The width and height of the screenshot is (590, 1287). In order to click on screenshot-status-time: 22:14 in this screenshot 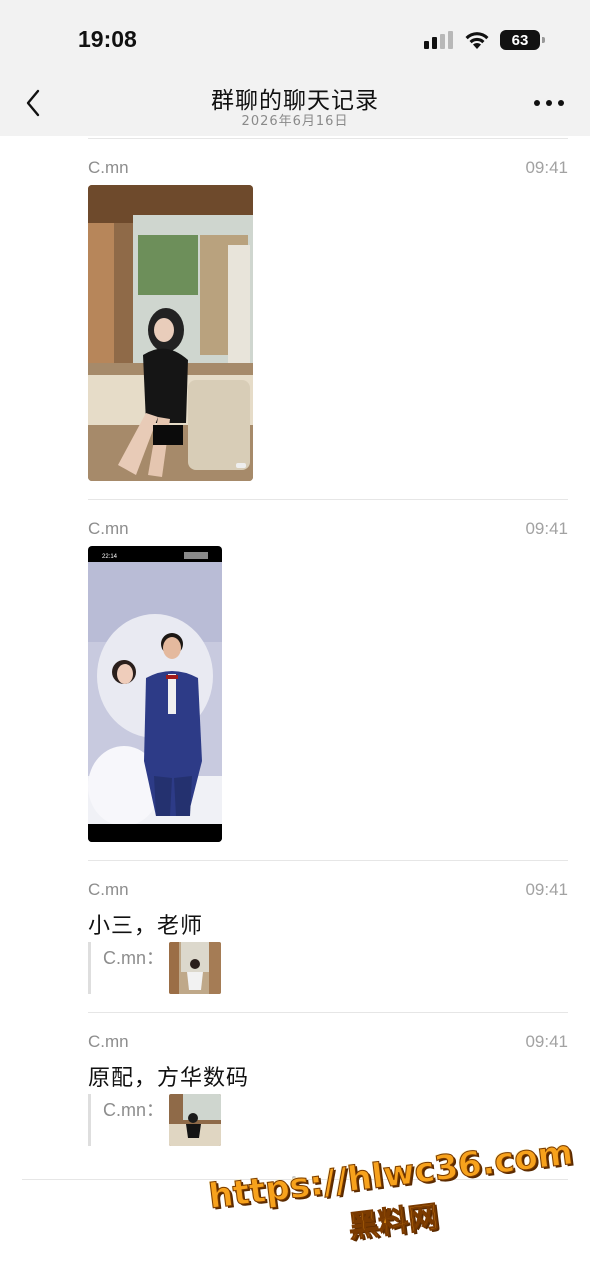, I will do `click(110, 557)`.